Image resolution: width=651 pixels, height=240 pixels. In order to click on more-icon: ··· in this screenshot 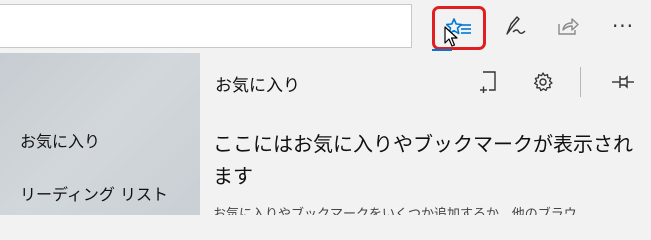, I will do `click(623, 26)`.